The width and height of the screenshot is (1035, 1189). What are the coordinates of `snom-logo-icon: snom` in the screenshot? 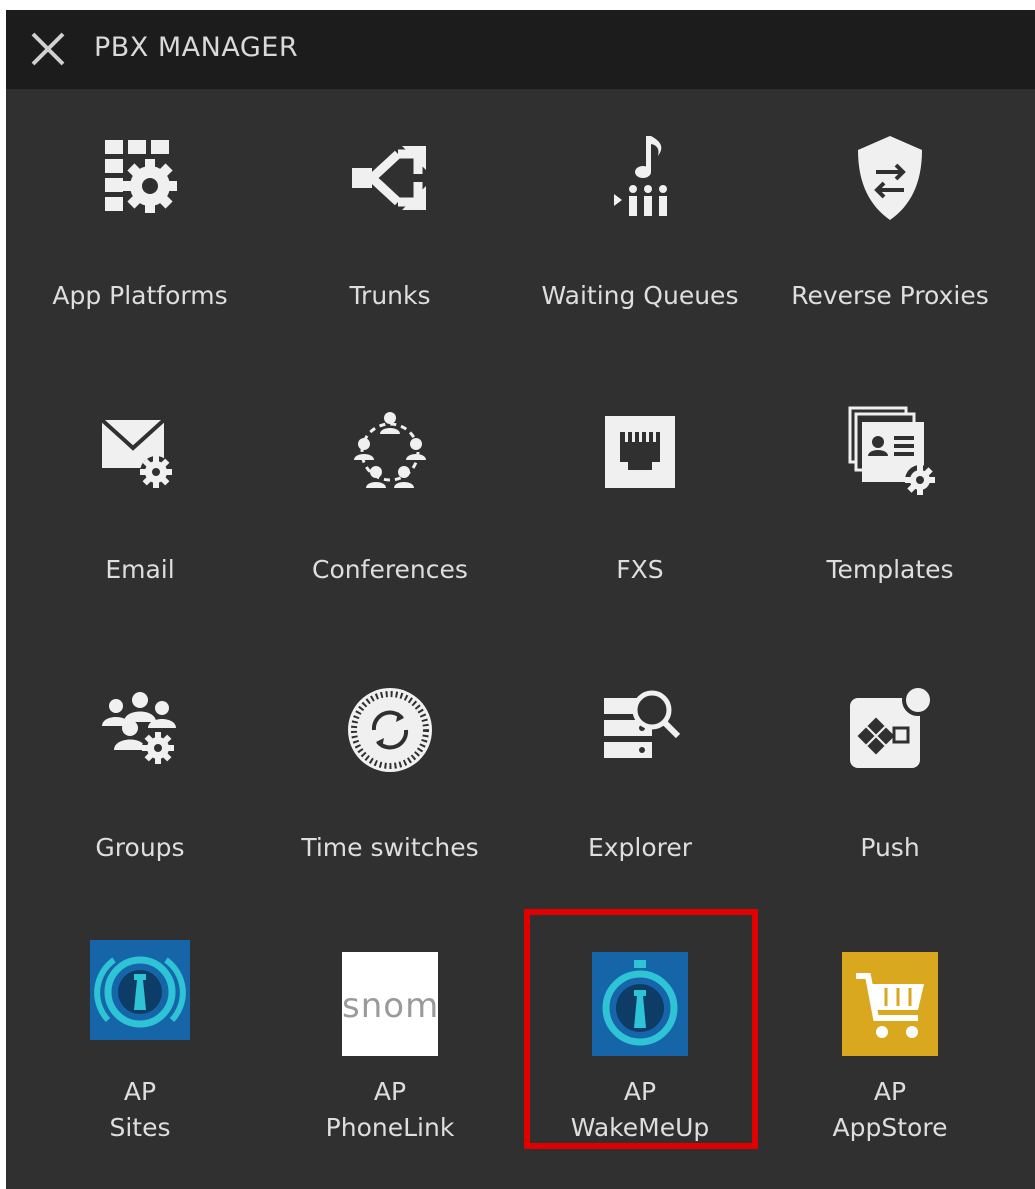 It's located at (390, 1004).